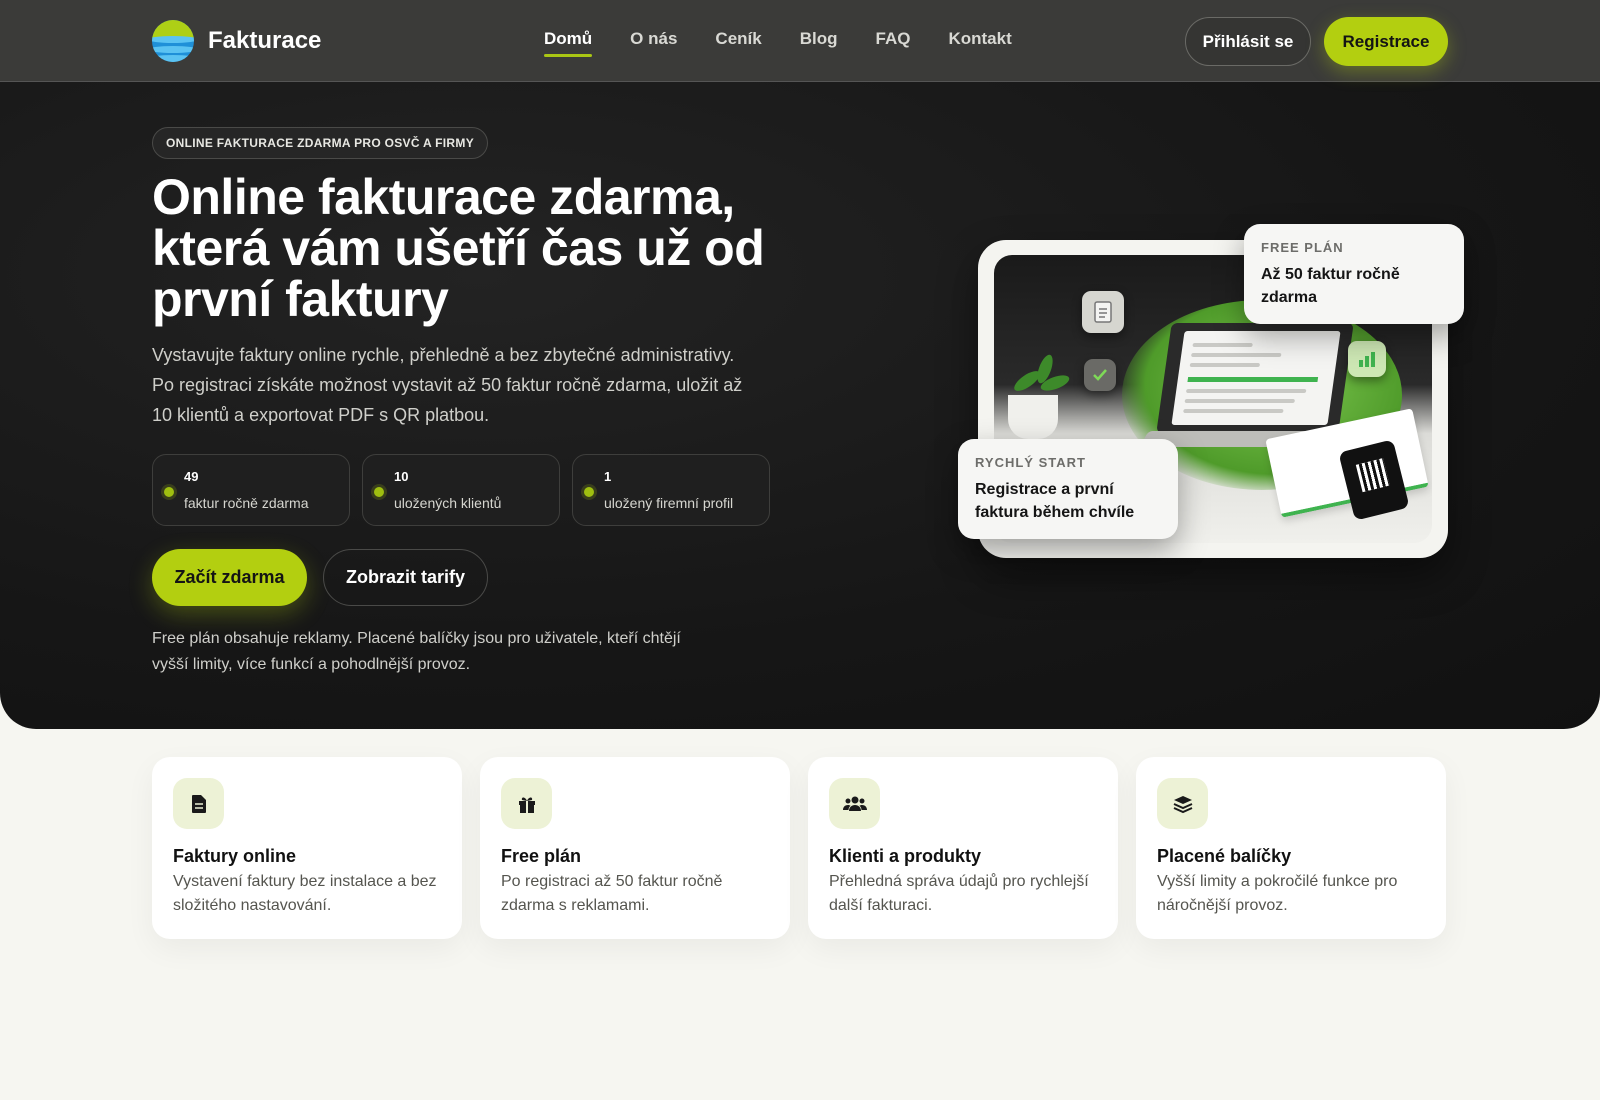  Describe the element at coordinates (1255, 378) in the screenshot. I see `laptop-screen` at that location.